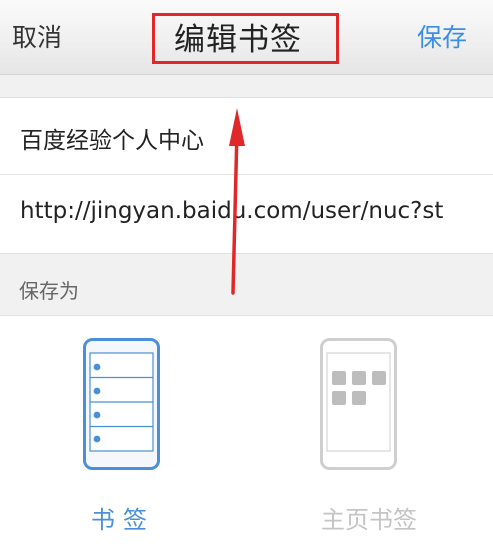 Image resolution: width=493 pixels, height=558 pixels. What do you see at coordinates (358, 404) in the screenshot?
I see `homepage-grid-icon` at bounding box center [358, 404].